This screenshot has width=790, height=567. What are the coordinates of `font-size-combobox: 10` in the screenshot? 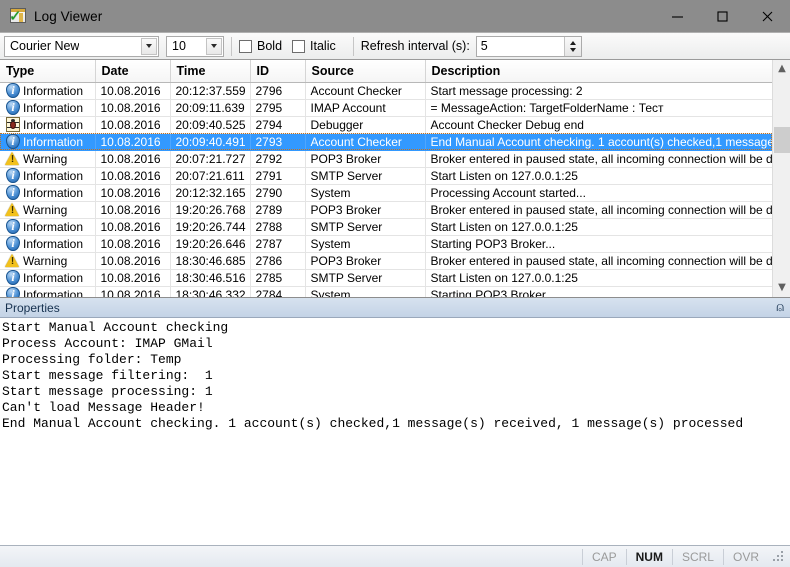 It's located at (195, 46).